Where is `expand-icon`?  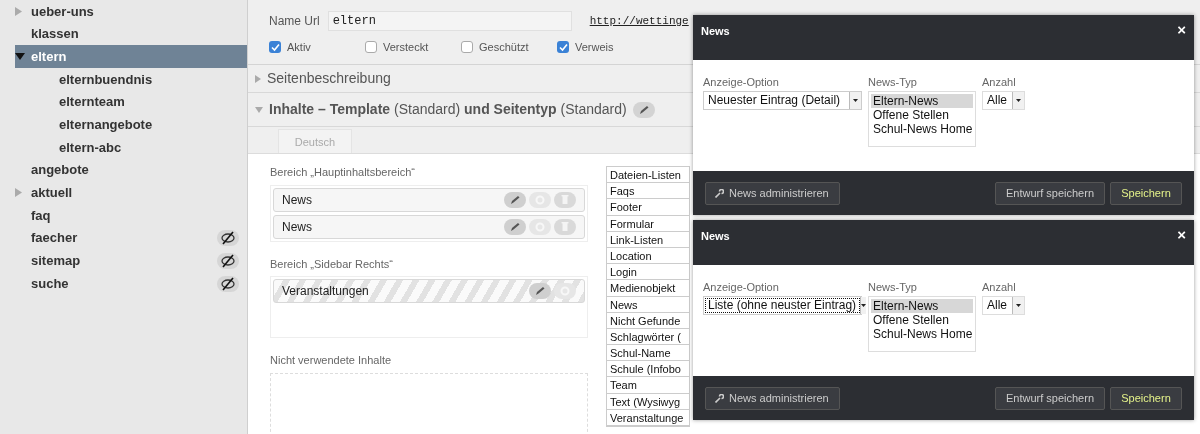
expand-icon is located at coordinates (258, 78).